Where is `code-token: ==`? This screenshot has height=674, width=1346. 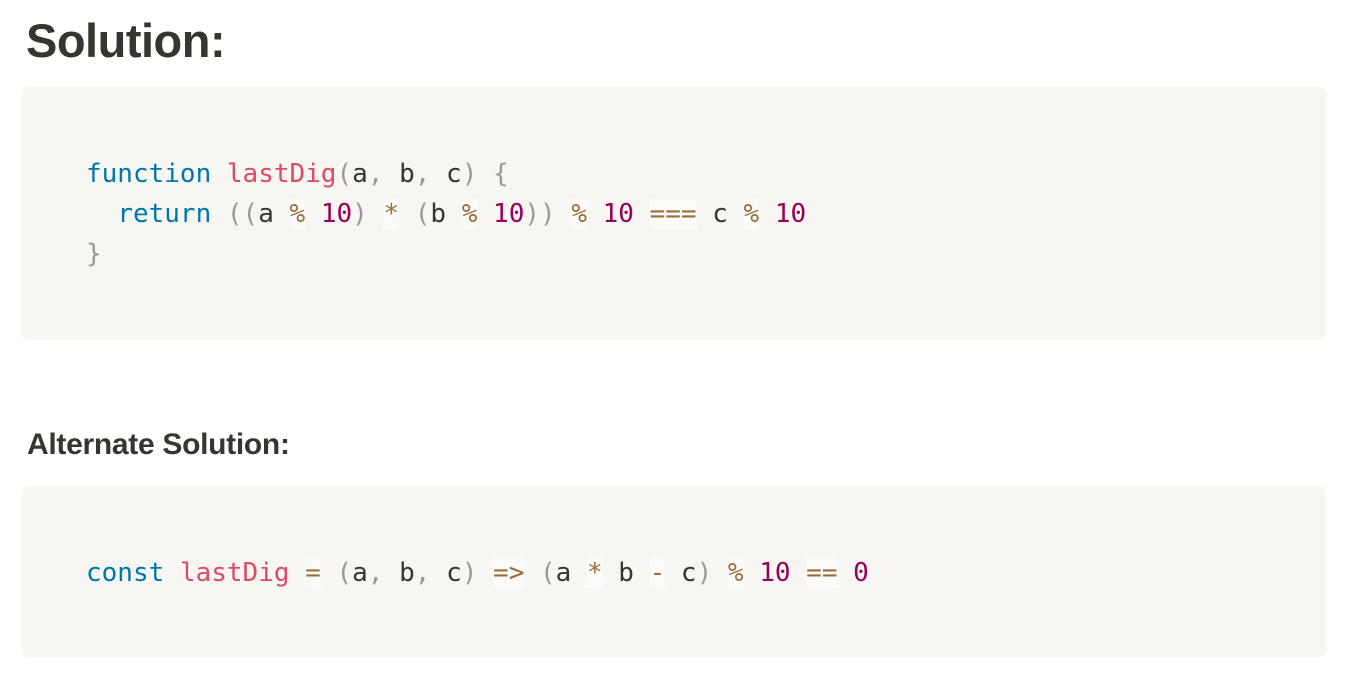
code-token: == is located at coordinates (822, 573).